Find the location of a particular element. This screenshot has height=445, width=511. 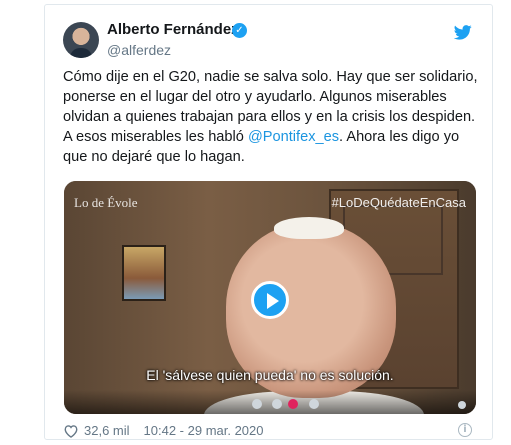

twitter-bird-icon is located at coordinates (463, 32).